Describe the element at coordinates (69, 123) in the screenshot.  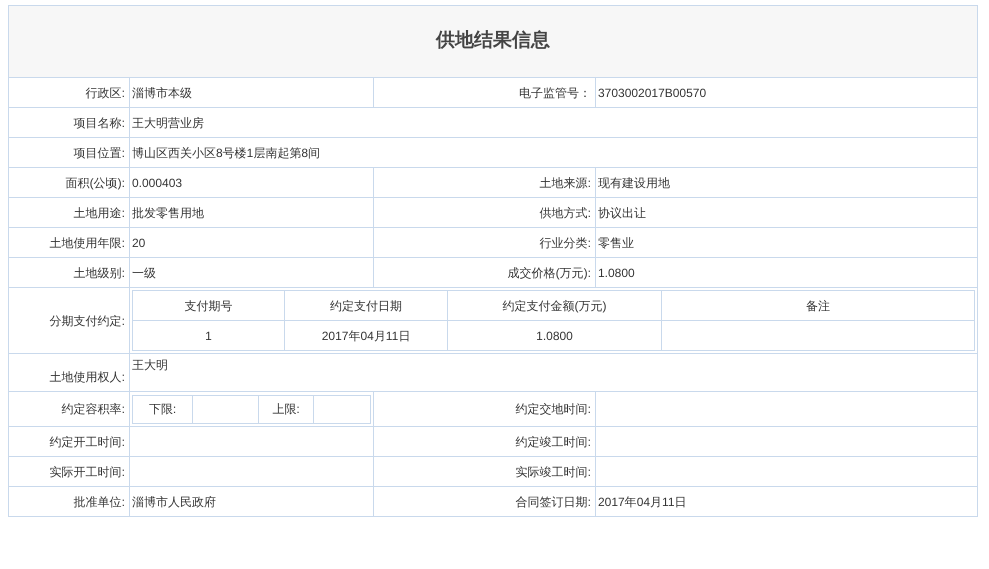
I see `field-label: 项目名称:` at that location.